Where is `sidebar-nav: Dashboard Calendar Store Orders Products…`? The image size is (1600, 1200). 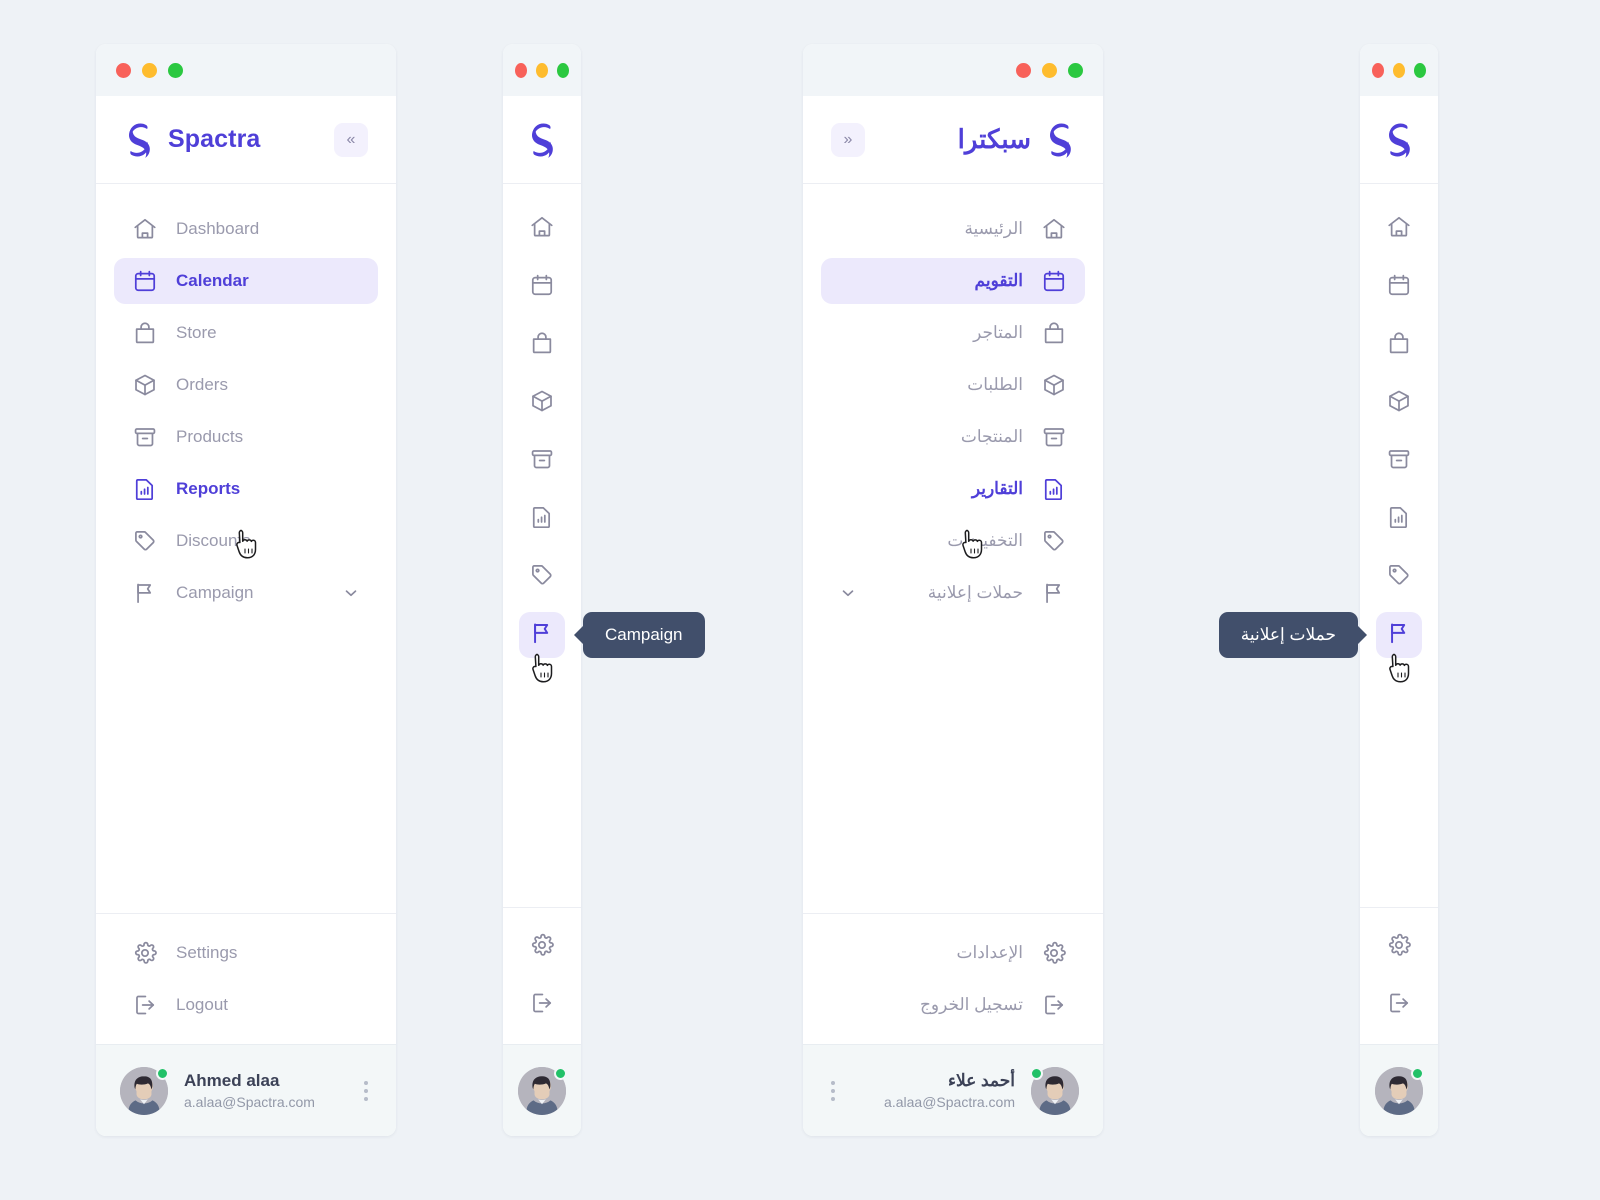
sidebar-nav: Dashboard Calendar Store Orders Products… is located at coordinates (246, 548).